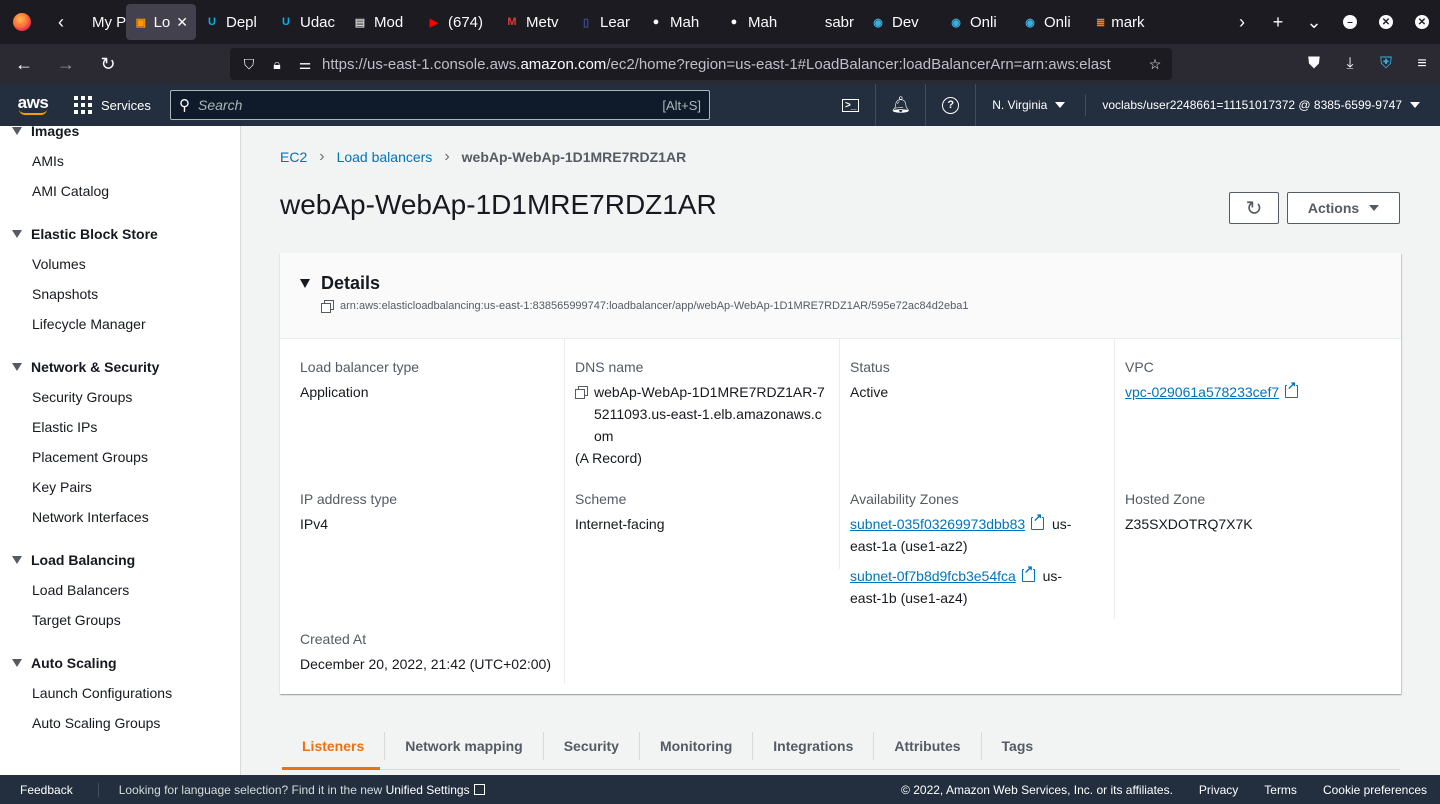  Describe the element at coordinates (120, 487) in the screenshot. I see `sidebar-item: Key Pairs` at that location.